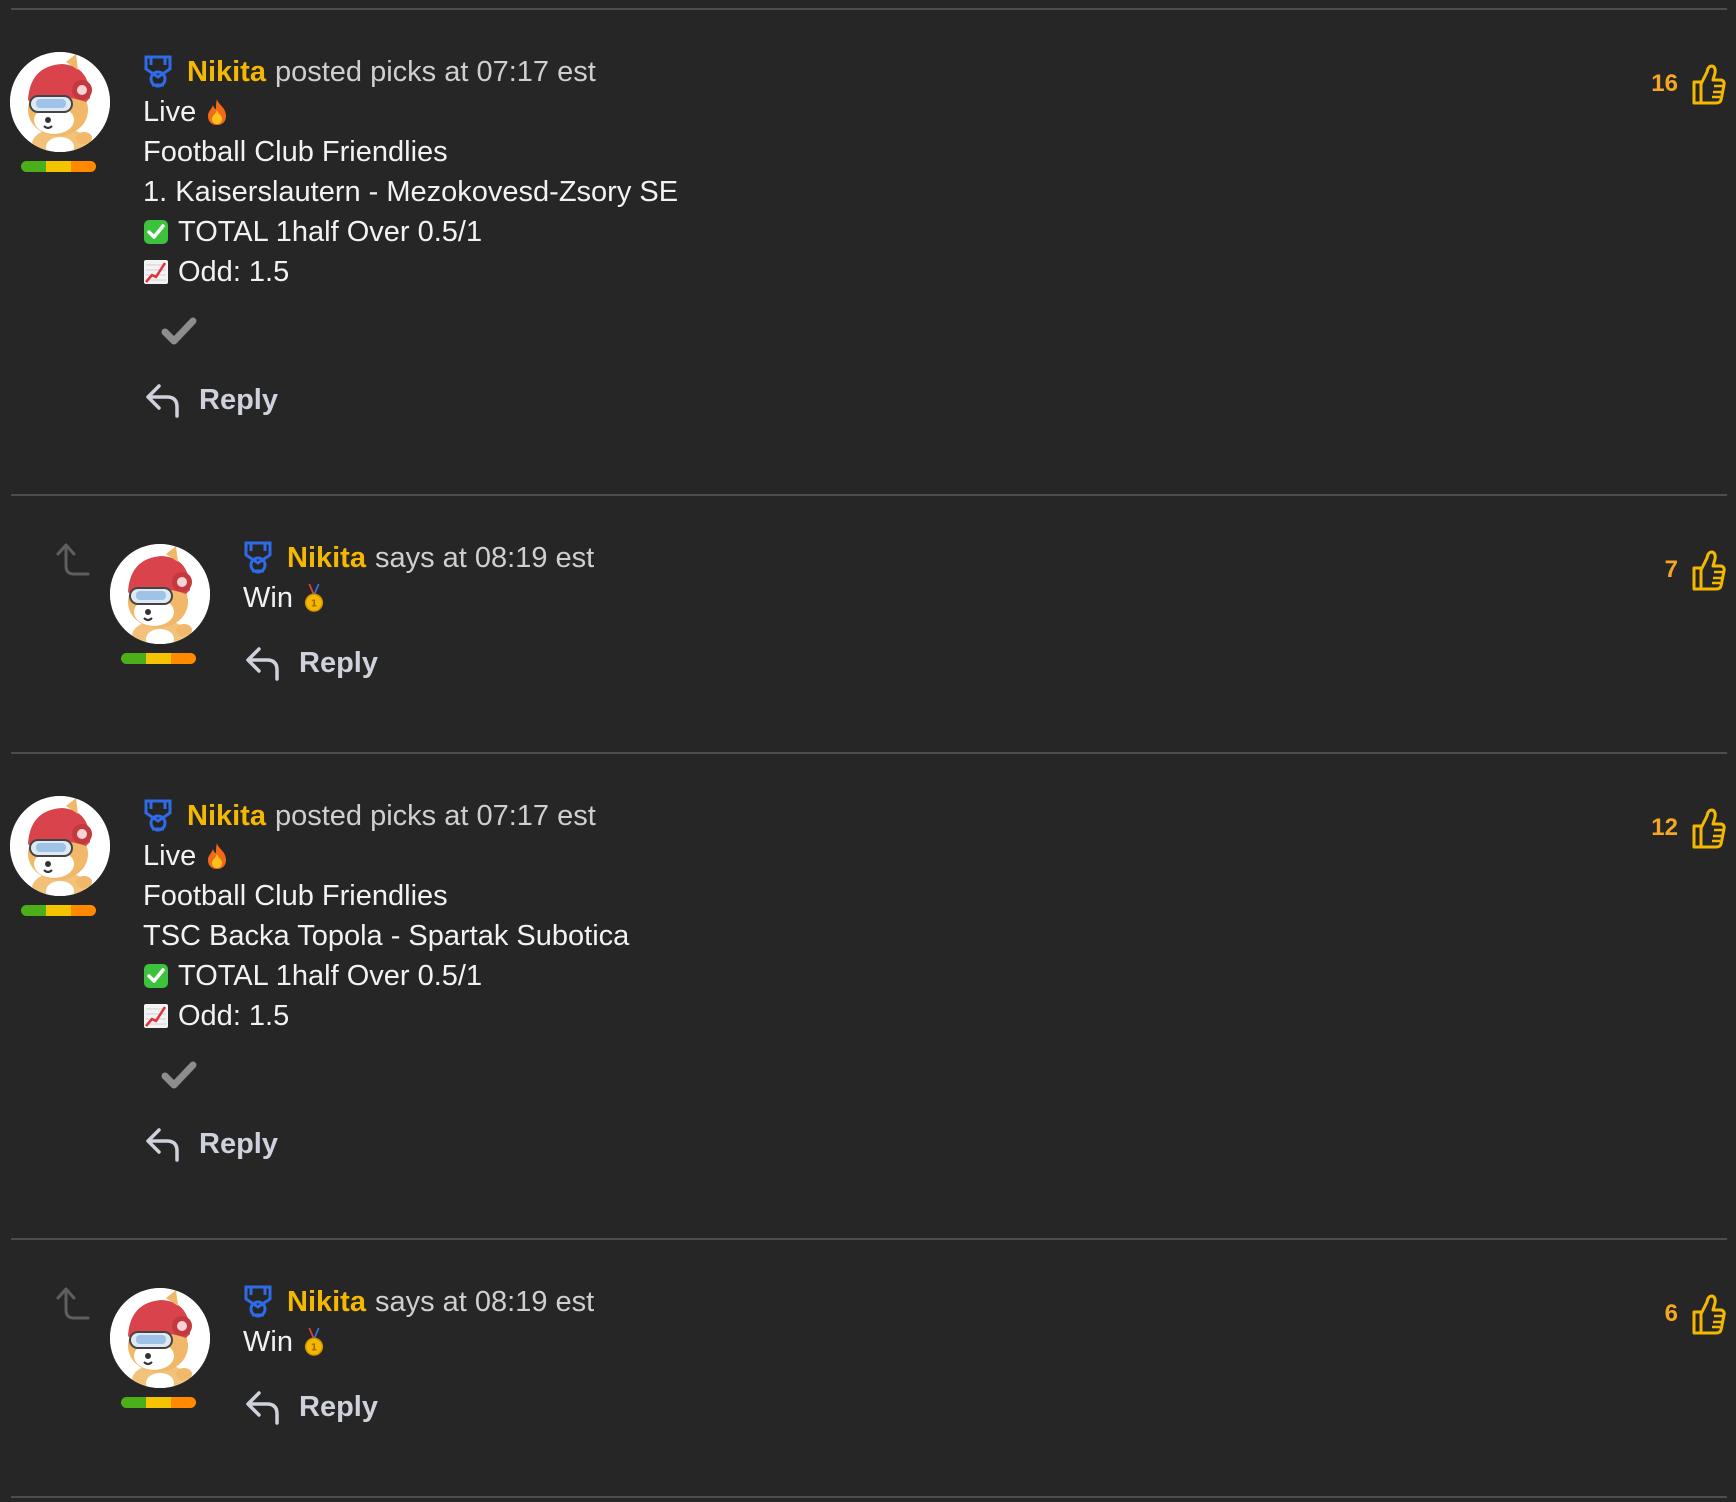 This screenshot has height=1502, width=1736. I want to click on like-count: 16, so click(1664, 83).